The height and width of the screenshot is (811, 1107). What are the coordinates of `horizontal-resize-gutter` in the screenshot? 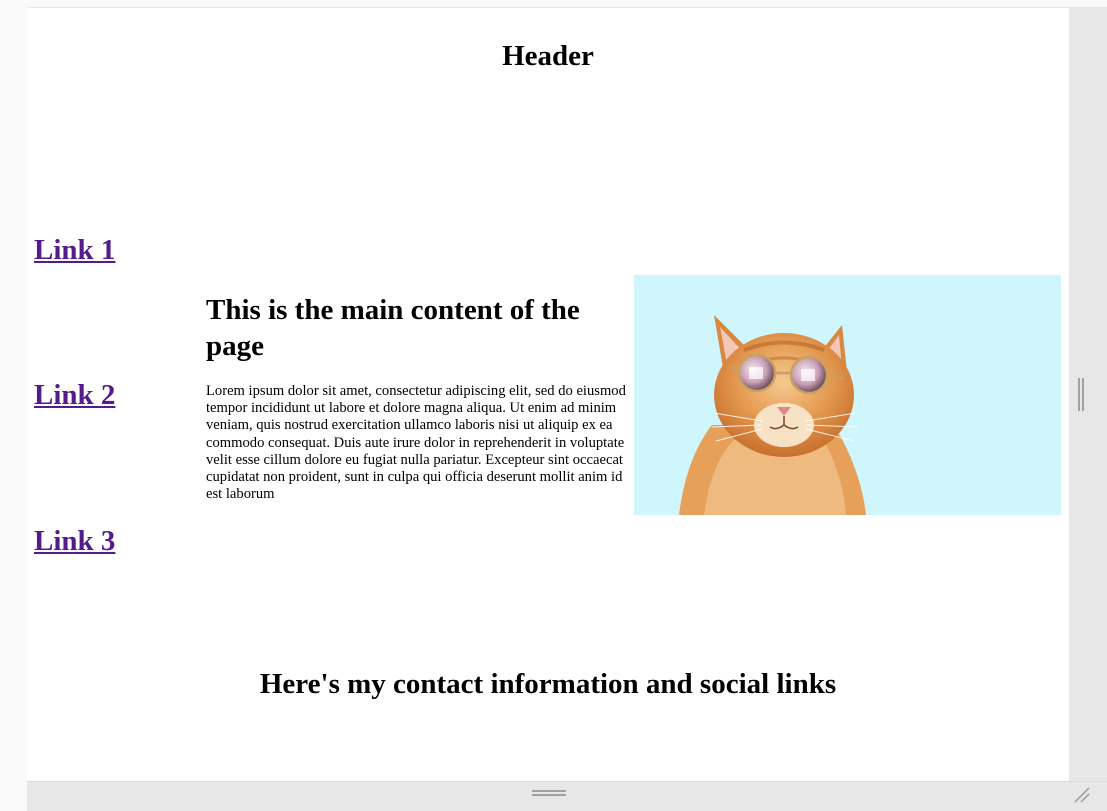 It's located at (567, 796).